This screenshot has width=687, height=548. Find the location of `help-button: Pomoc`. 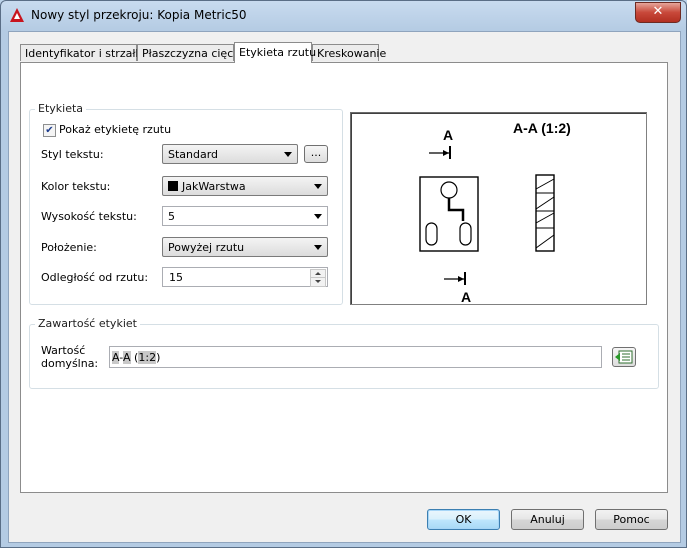

help-button: Pomoc is located at coordinates (631, 519).